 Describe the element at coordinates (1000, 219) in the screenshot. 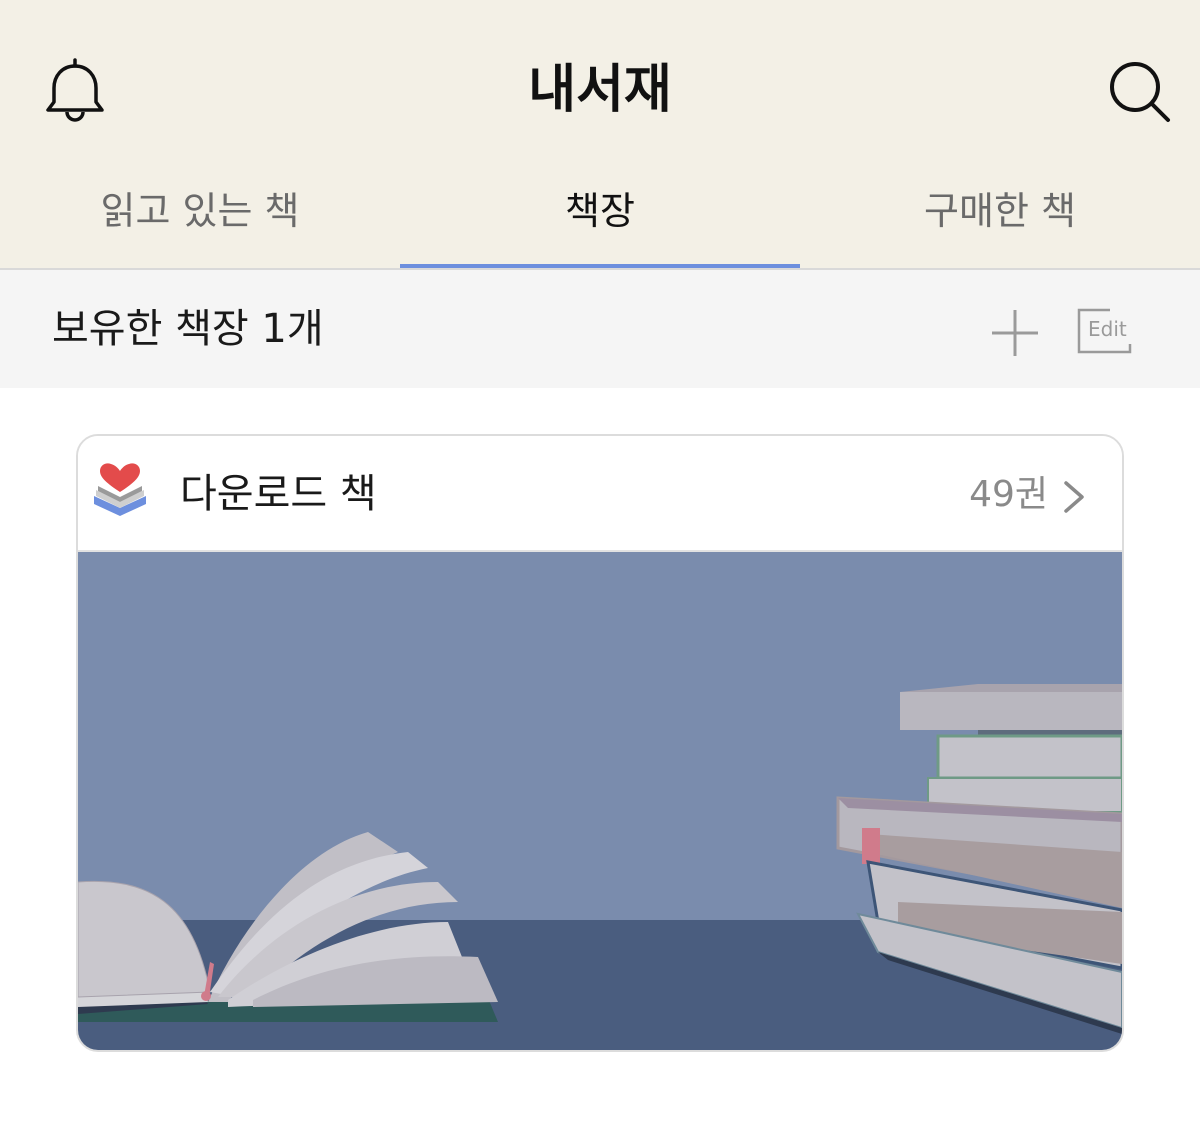

I see `tab-purchased: 구매한 책` at that location.